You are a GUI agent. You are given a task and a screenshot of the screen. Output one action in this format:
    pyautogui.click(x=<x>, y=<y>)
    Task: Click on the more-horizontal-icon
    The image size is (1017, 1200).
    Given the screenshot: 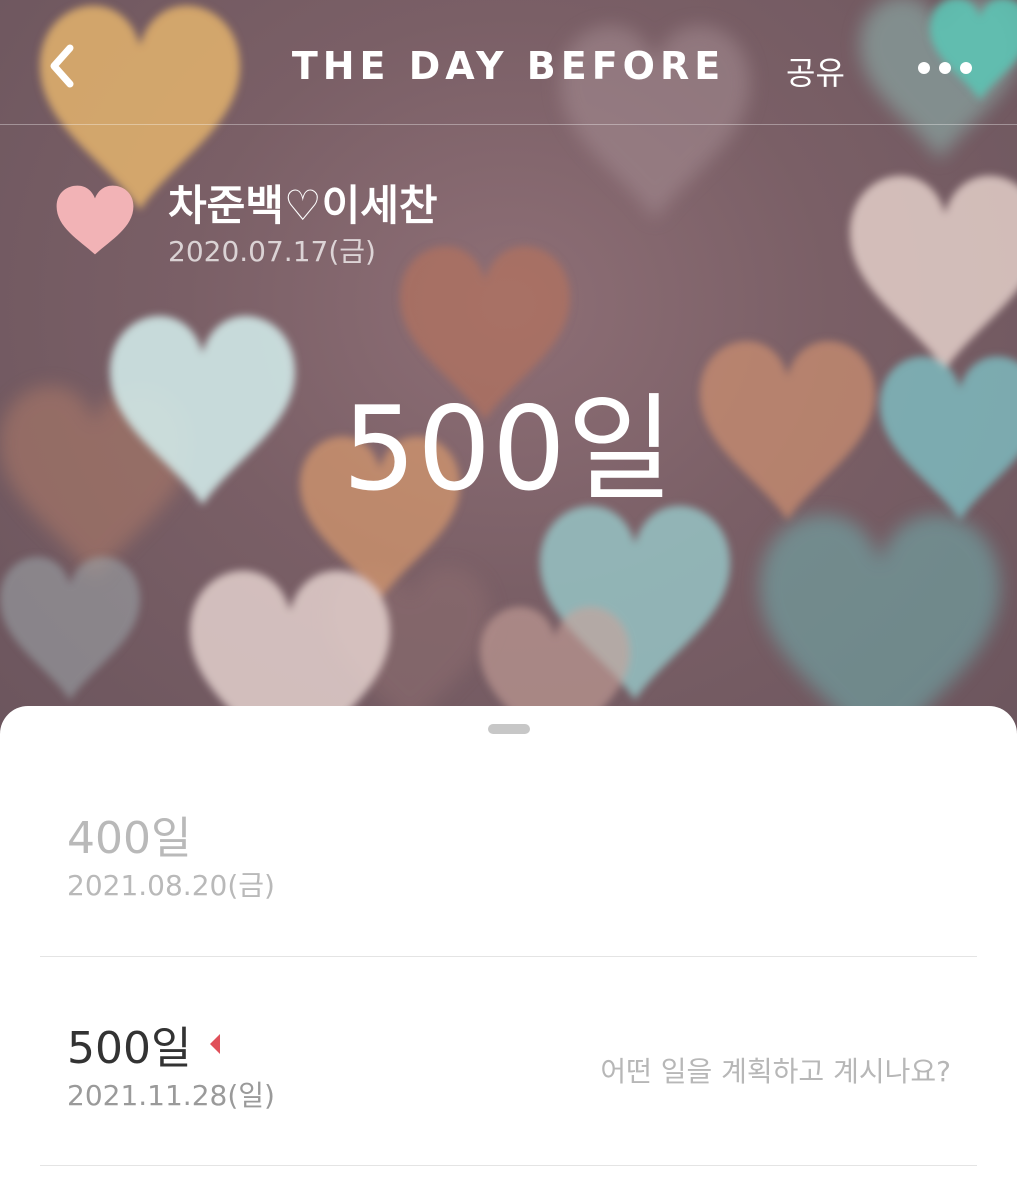 What is the action you would take?
    pyautogui.click(x=945, y=68)
    